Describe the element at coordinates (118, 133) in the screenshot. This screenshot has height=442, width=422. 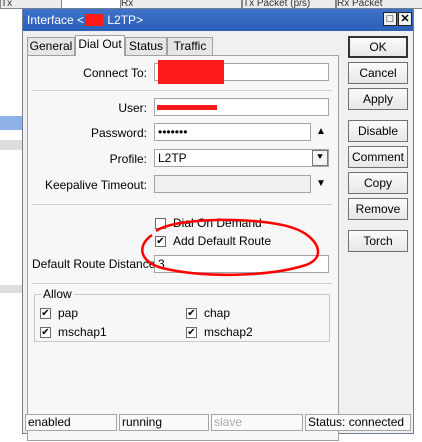
I see `password-label: Password:` at that location.